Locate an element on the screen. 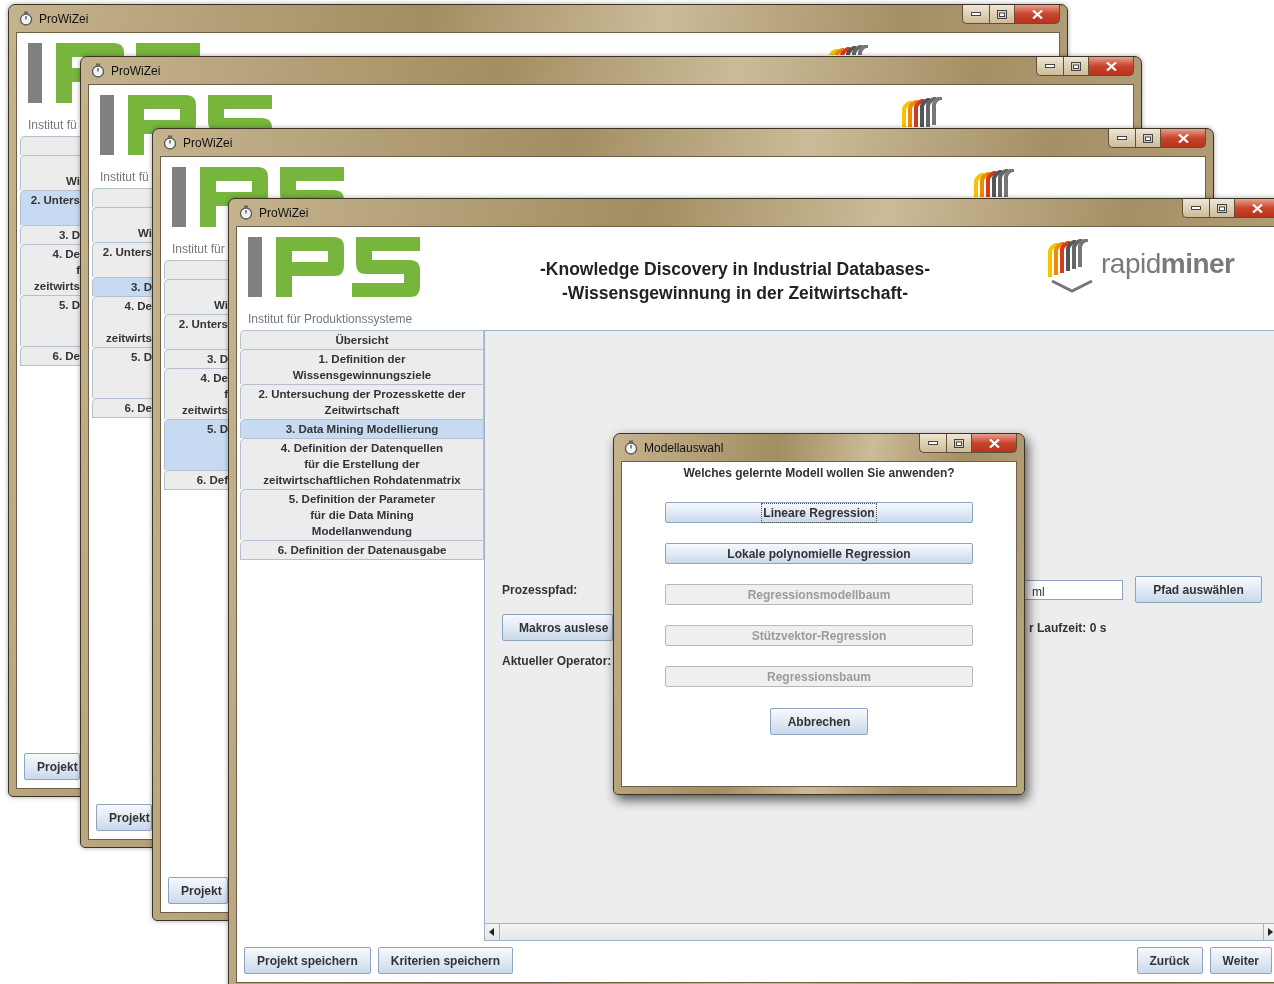  left-arrow-icon is located at coordinates (492, 932).